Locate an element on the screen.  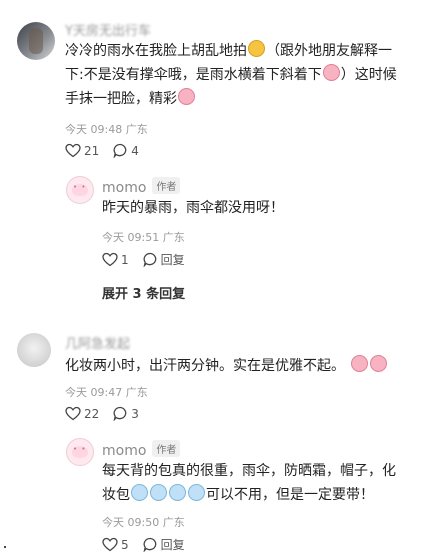
like-count: 1 is located at coordinates (125, 259).